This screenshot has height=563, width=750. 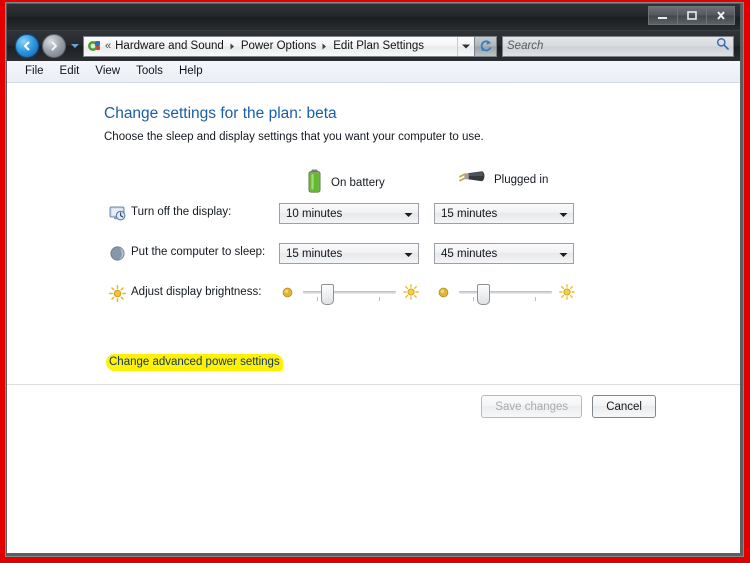 I want to click on window-title-bar, so click(x=373, y=17).